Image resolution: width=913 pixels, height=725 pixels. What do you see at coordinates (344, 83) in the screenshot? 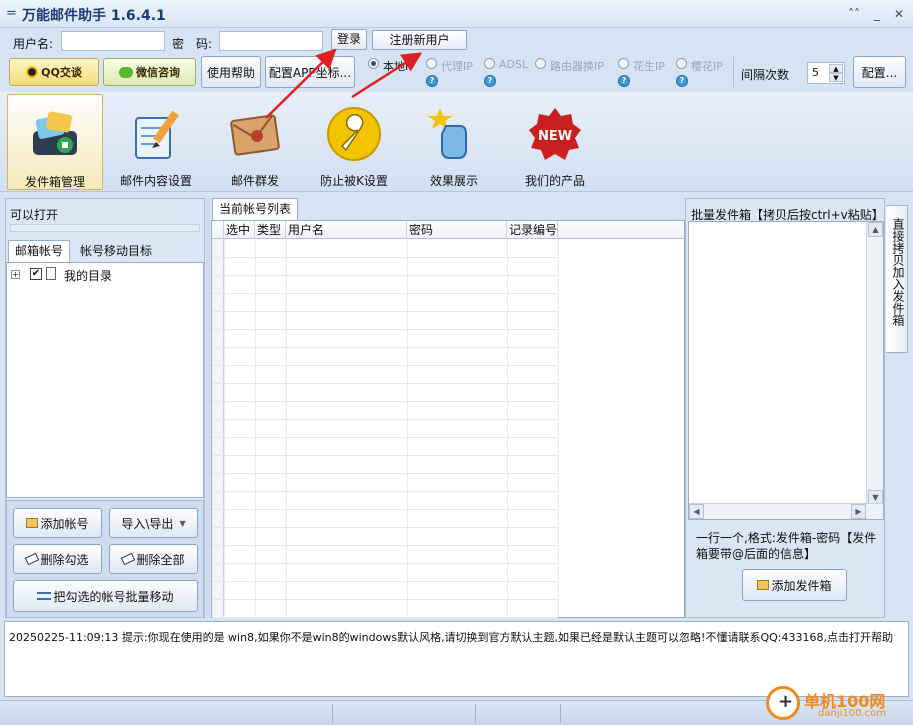
I see `annotation-arrows` at bounding box center [344, 83].